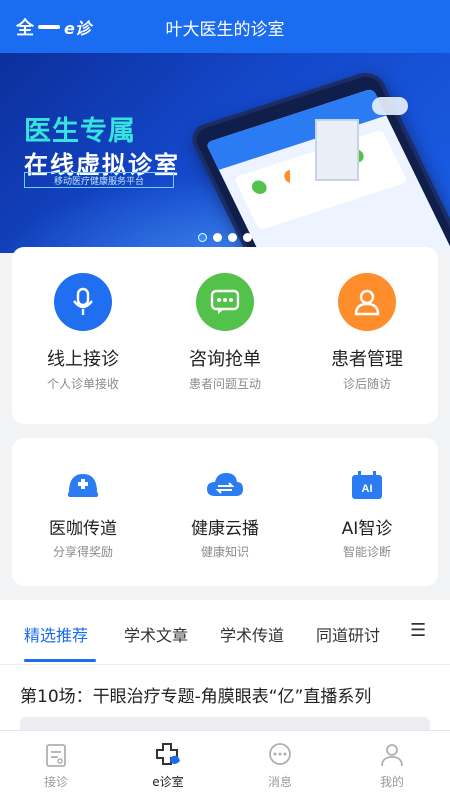  I want to click on nav-label: 消息, so click(279, 782).